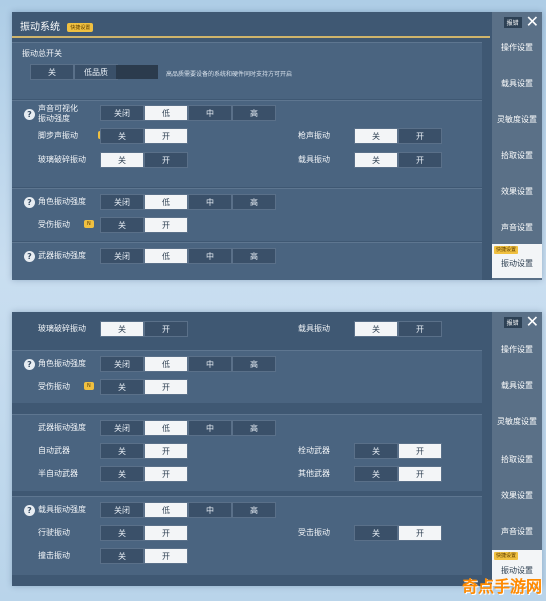  I want to click on collision-on-option: 开, so click(166, 556).